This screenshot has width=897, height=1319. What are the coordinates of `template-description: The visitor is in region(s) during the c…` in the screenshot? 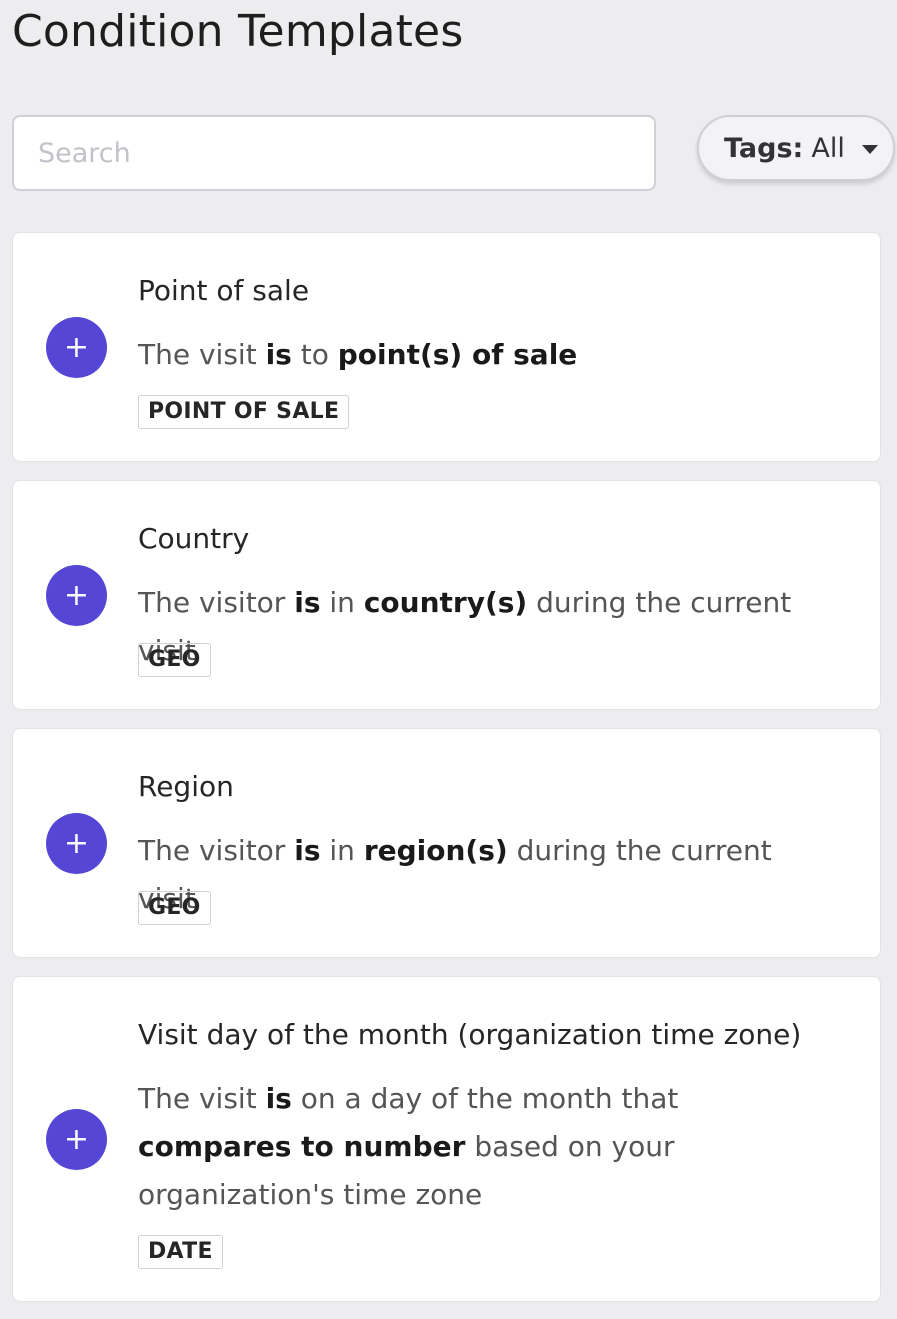 It's located at (455, 874).